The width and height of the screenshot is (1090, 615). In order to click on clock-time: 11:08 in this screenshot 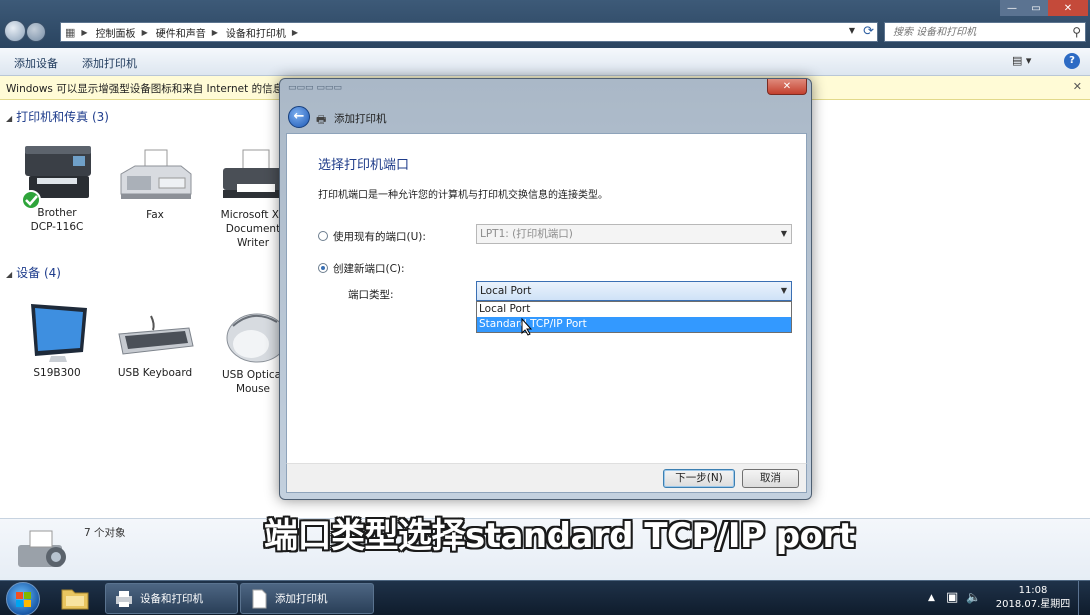, I will do `click(1033, 590)`.